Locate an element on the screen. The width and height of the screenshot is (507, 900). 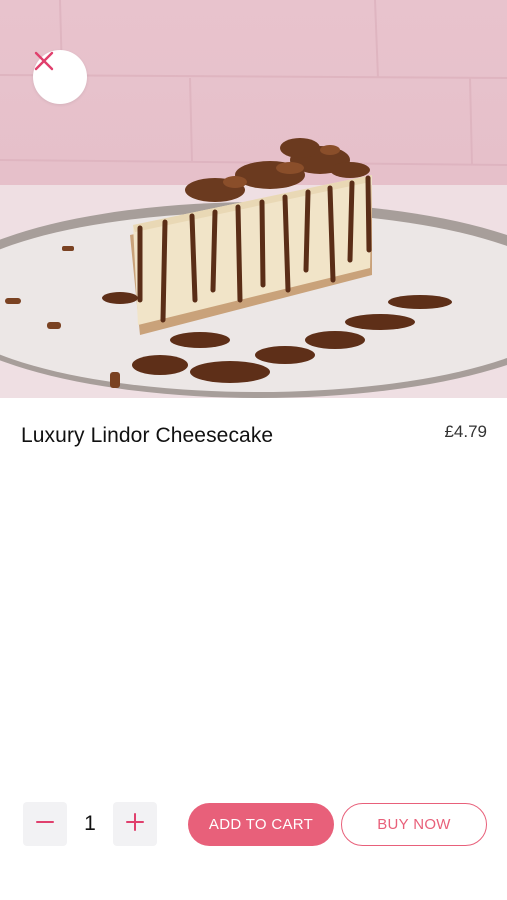
buy-now-label: BUY NOW is located at coordinates (414, 824).